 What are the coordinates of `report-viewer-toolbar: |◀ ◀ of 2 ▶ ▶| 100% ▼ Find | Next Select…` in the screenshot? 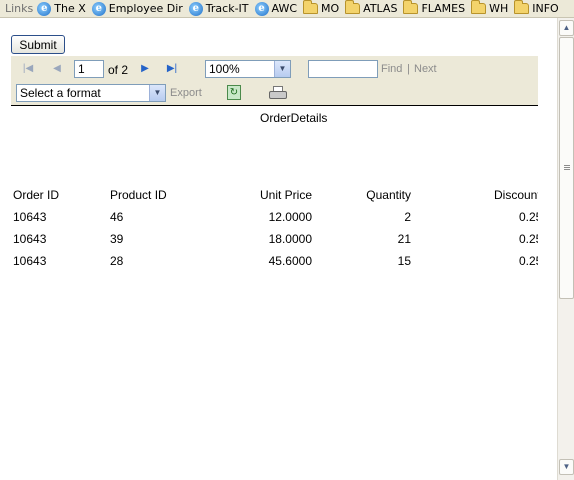 It's located at (274, 81).